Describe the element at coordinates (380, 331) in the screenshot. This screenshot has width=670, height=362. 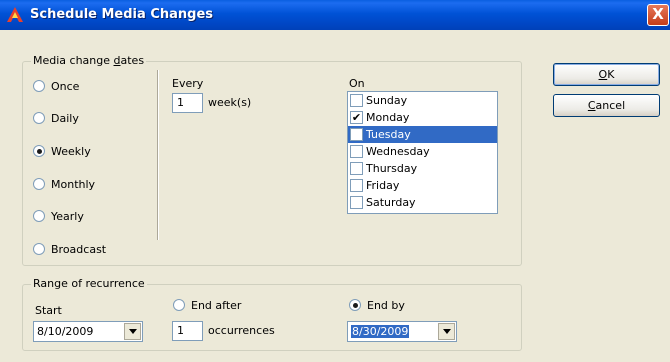
I see `end-by-date-value: 8/30/2009` at that location.